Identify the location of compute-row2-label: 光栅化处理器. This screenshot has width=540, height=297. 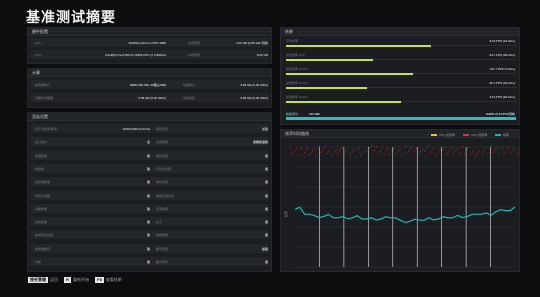
(44, 98).